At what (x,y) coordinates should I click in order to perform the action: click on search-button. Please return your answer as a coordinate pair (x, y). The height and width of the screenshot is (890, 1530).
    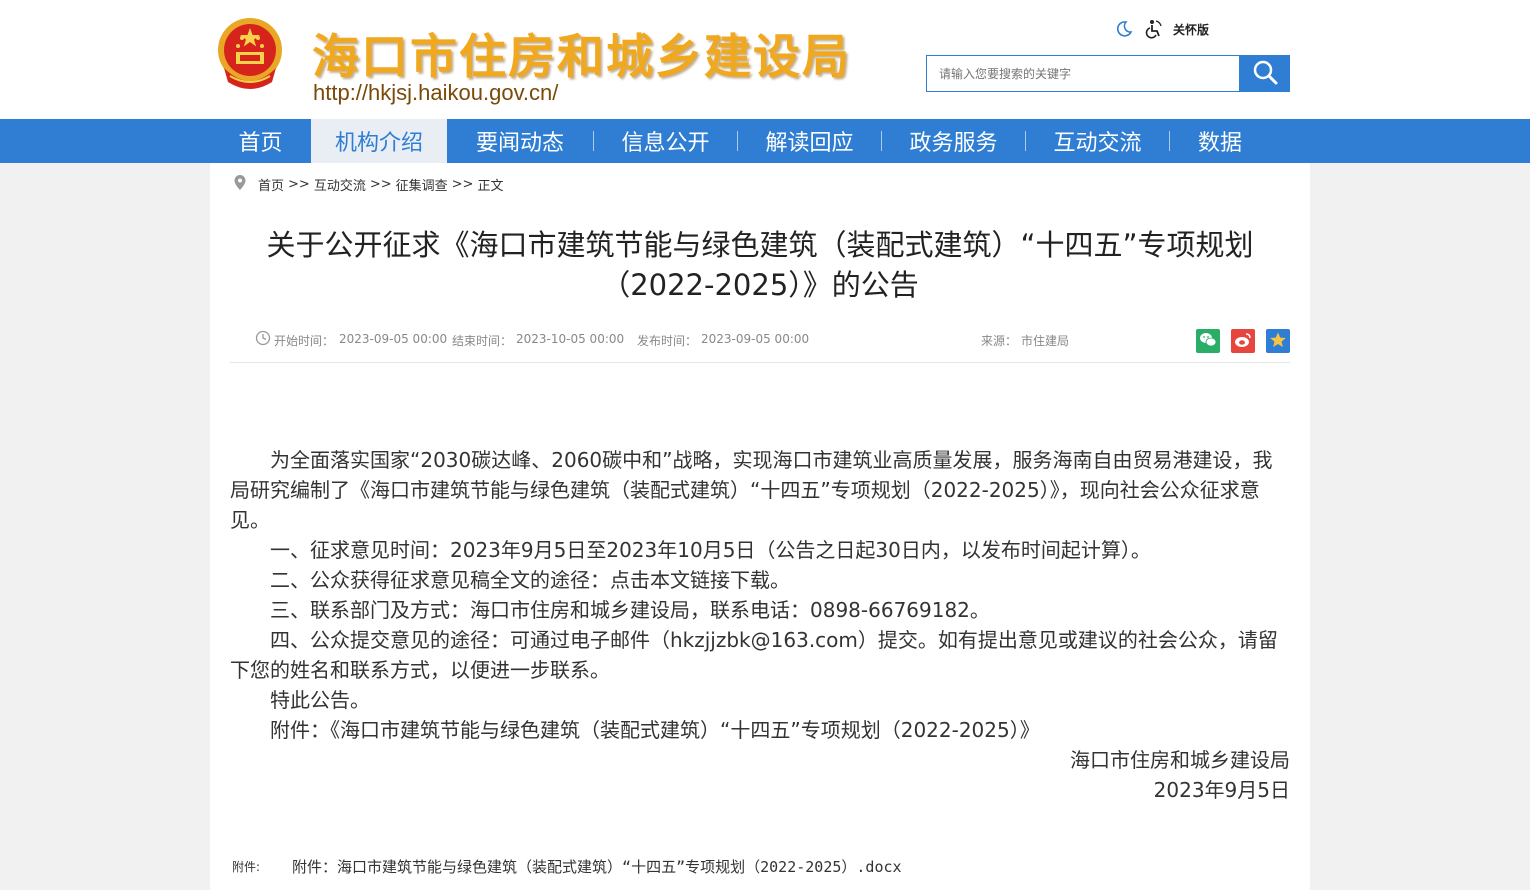
    Looking at the image, I should click on (1264, 73).